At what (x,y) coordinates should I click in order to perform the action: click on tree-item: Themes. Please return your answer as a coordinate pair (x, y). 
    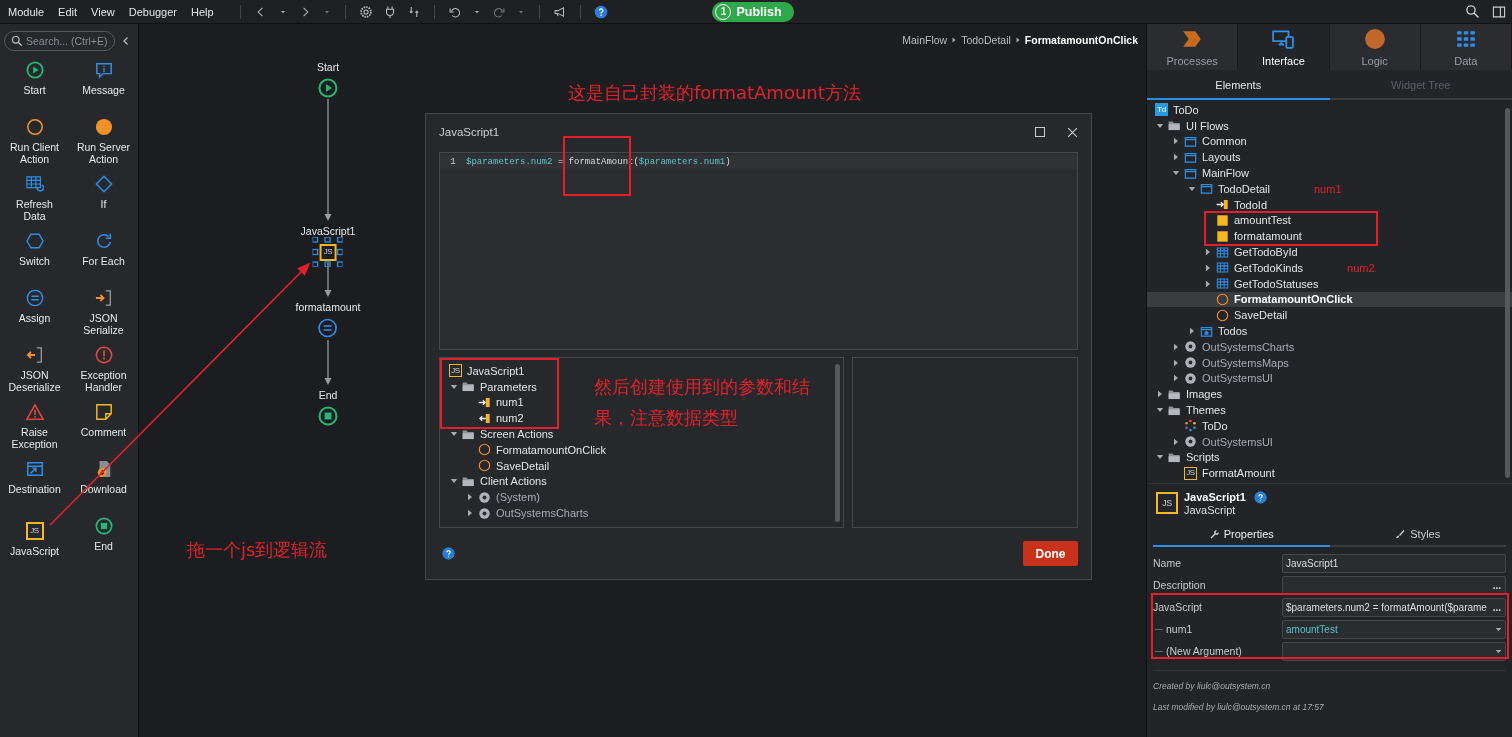
    Looking at the image, I should click on (1190, 410).